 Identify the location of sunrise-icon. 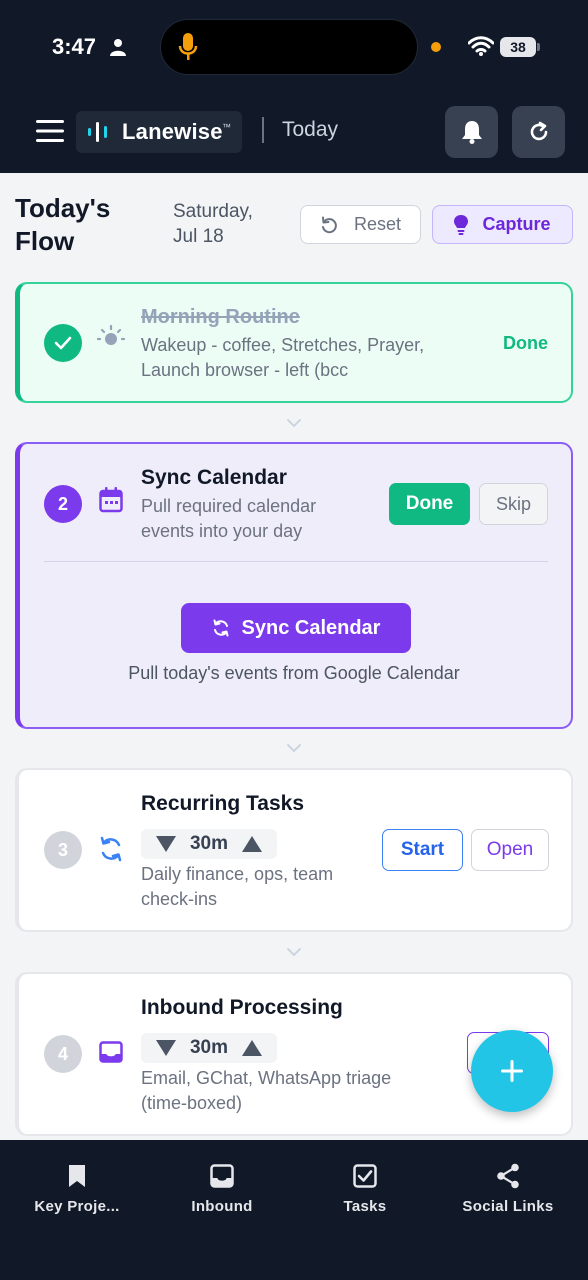
(111, 335).